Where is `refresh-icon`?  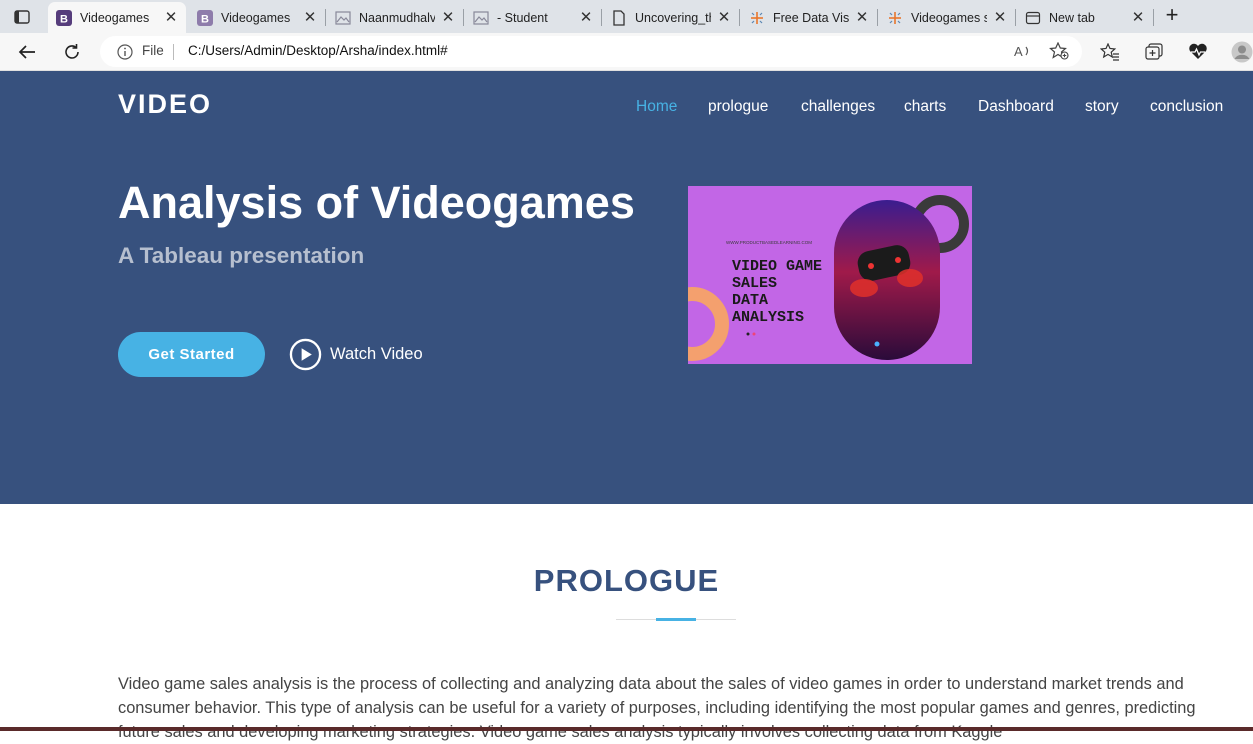 refresh-icon is located at coordinates (72, 52).